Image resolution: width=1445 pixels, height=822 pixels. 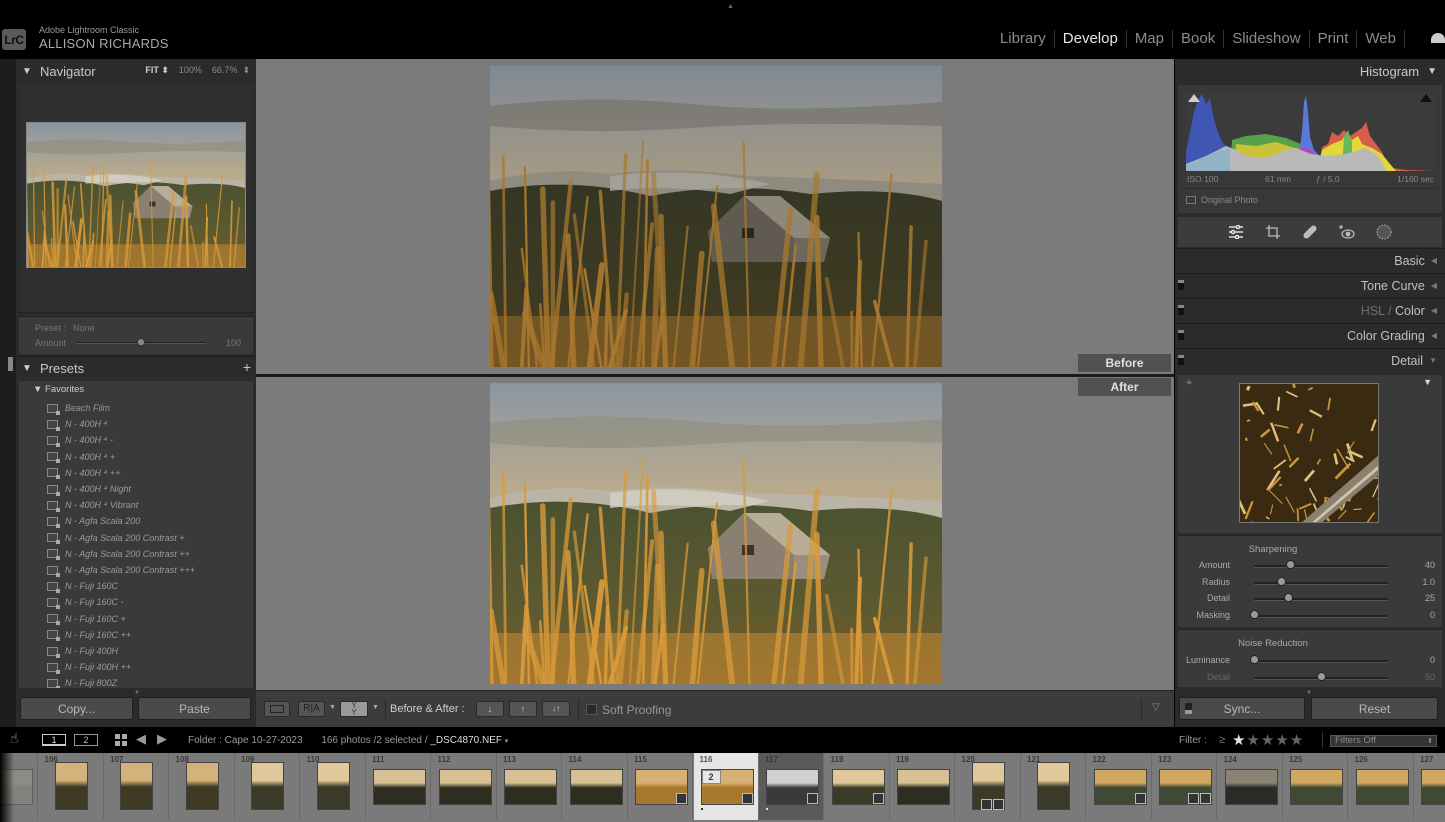 I want to click on preset-item: N - Fuji 160C, so click(x=82, y=586).